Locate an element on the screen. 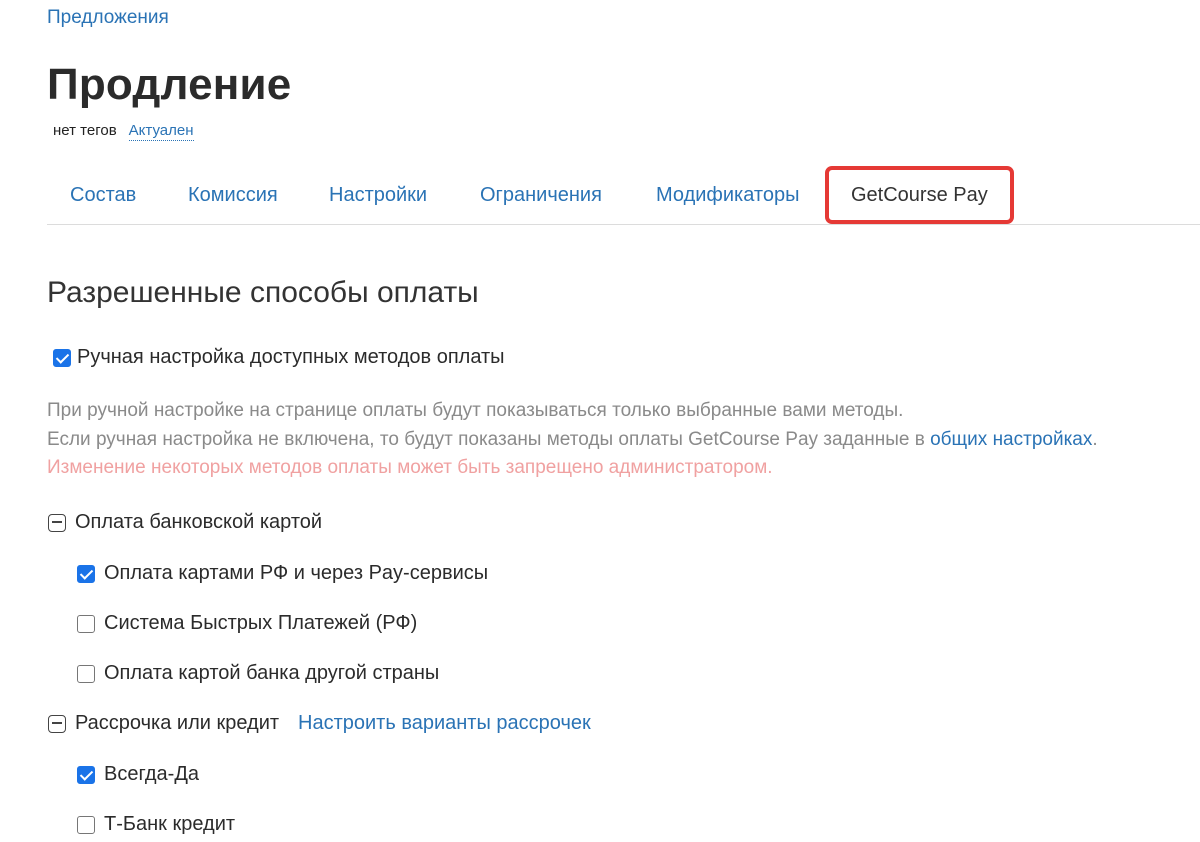 Image resolution: width=1200 pixels, height=842 pixels. configure-installments-link: Настроить варианты рассрочек is located at coordinates (444, 723).